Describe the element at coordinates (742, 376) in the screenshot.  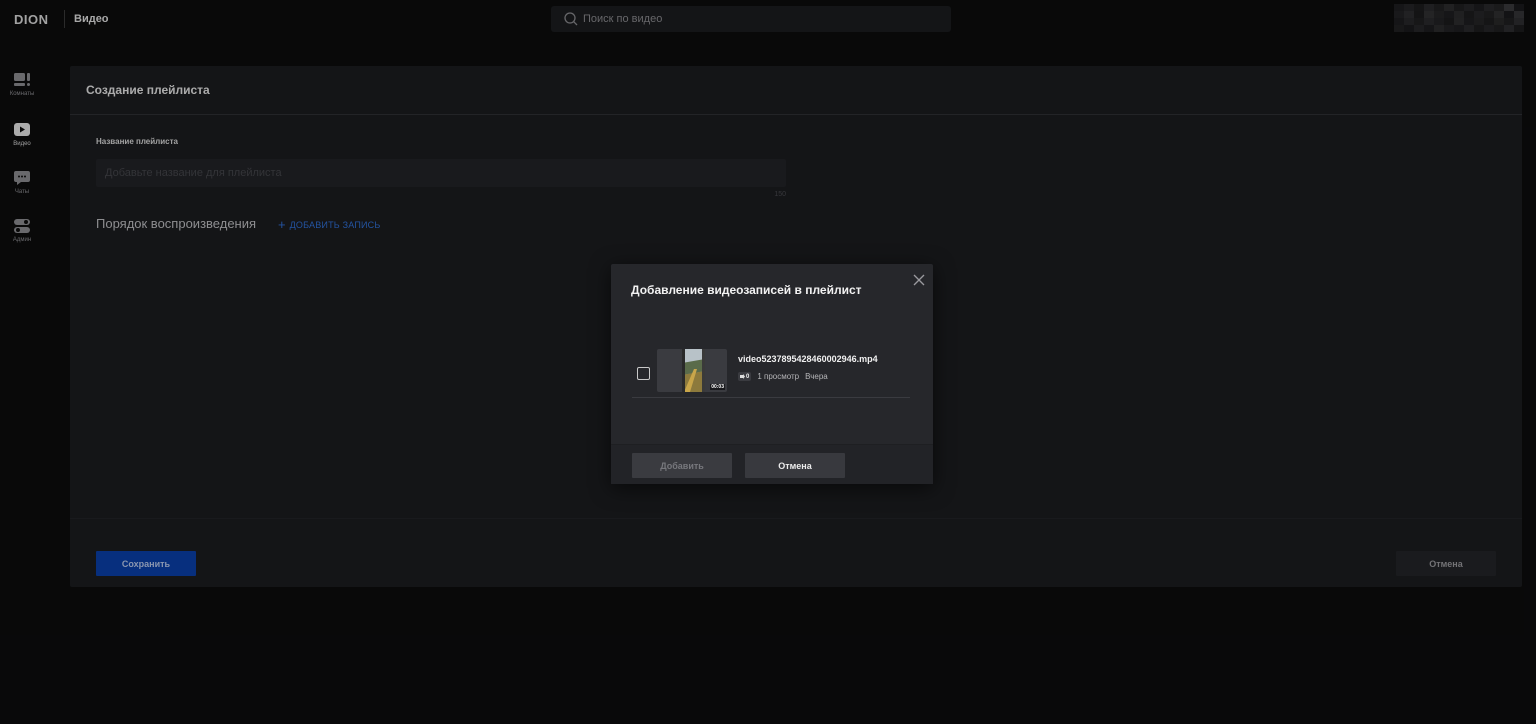
I see `arrow-icon` at that location.